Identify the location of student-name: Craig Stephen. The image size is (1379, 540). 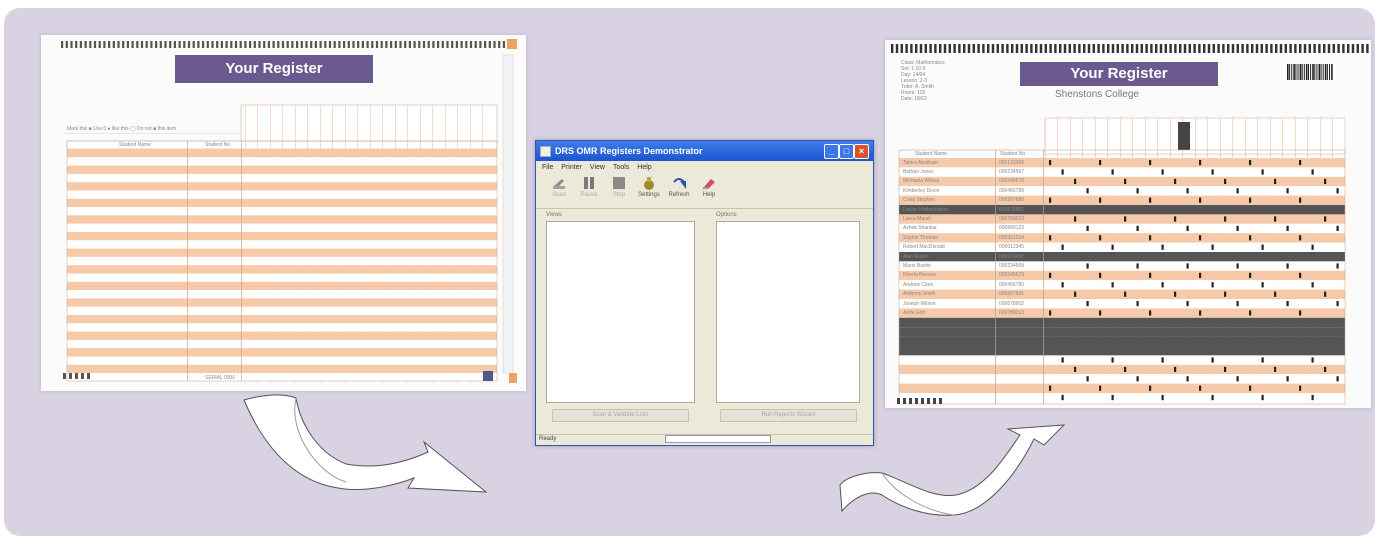
(919, 200).